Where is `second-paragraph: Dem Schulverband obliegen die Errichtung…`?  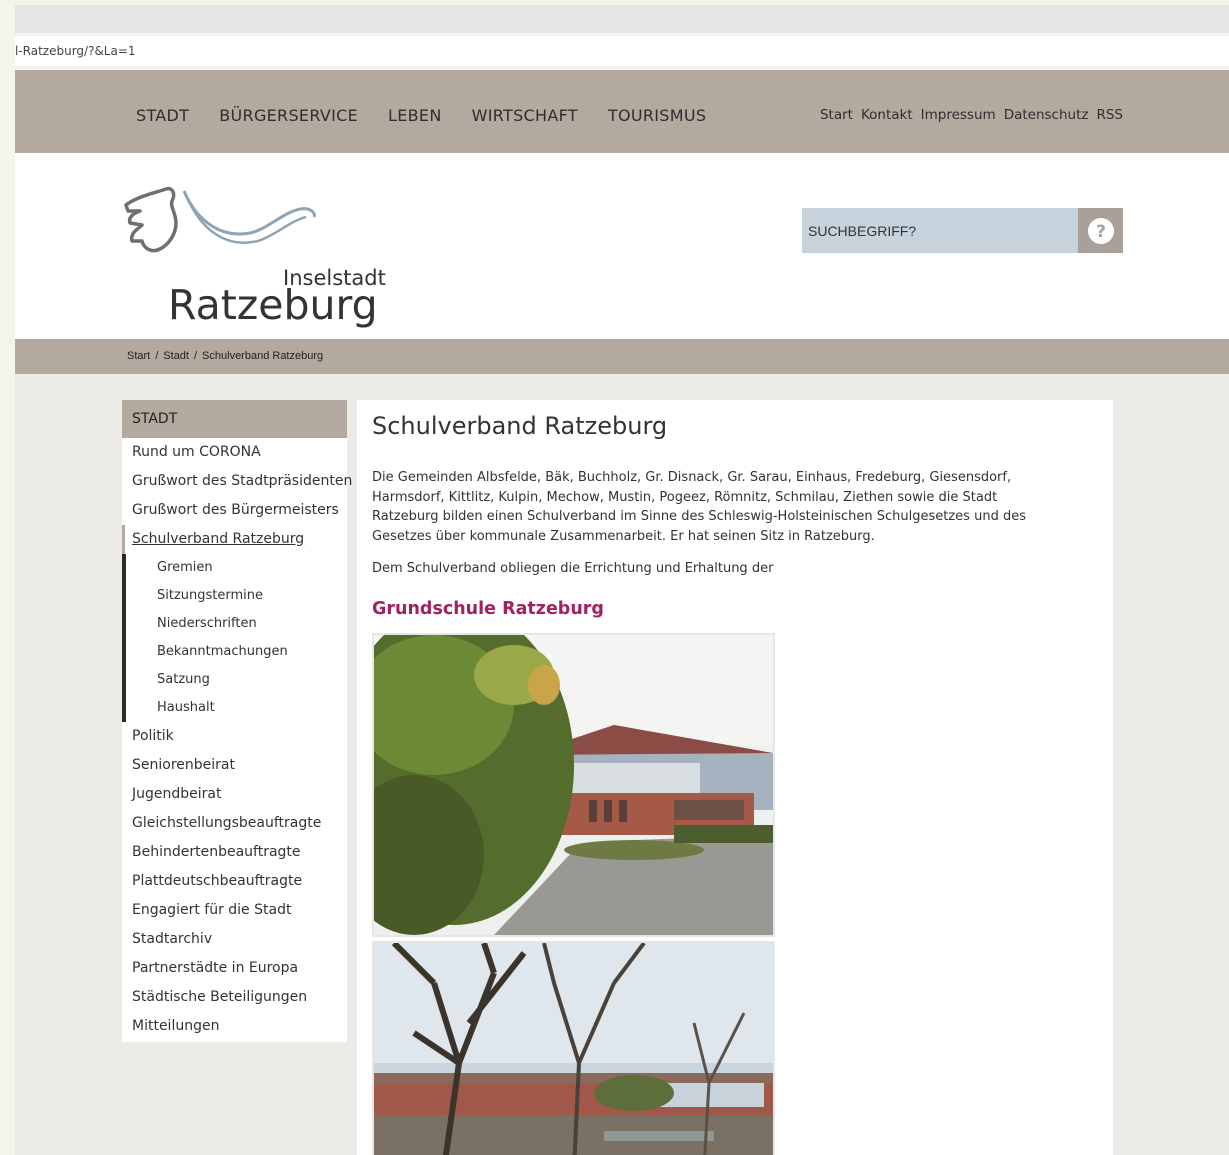
second-paragraph: Dem Schulverband obliegen die Errichtung… is located at coordinates (573, 568).